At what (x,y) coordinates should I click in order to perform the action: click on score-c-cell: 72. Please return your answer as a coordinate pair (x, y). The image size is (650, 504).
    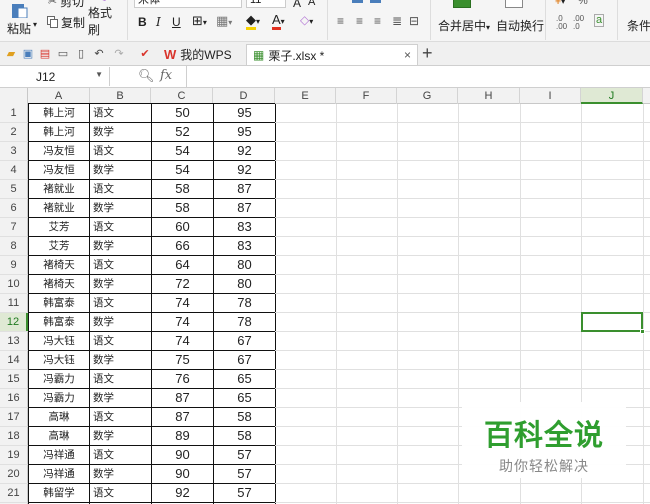
    Looking at the image, I should click on (182, 284).